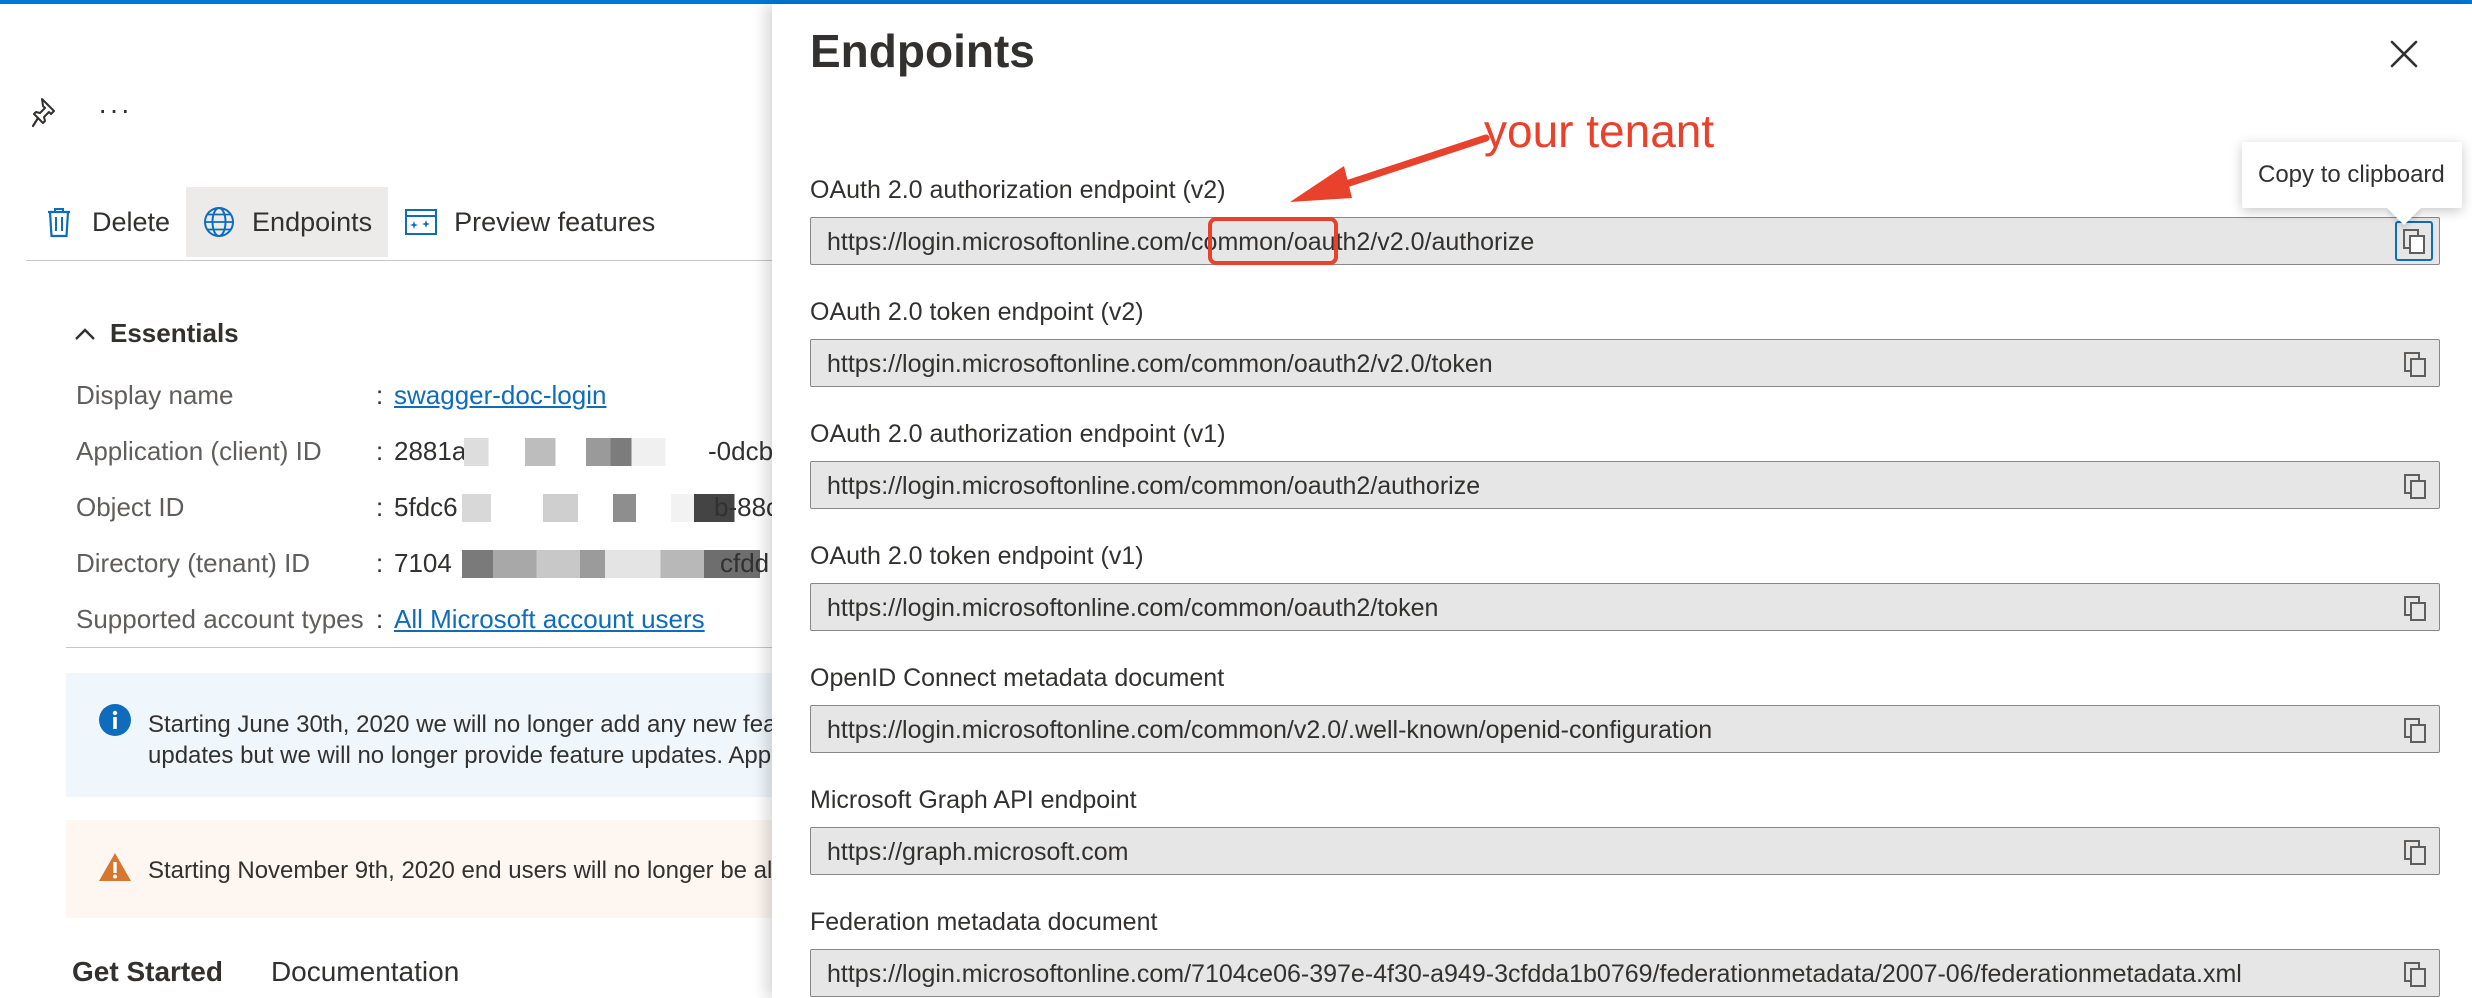  Describe the element at coordinates (174, 333) in the screenshot. I see `essentials-title: Essentials` at that location.